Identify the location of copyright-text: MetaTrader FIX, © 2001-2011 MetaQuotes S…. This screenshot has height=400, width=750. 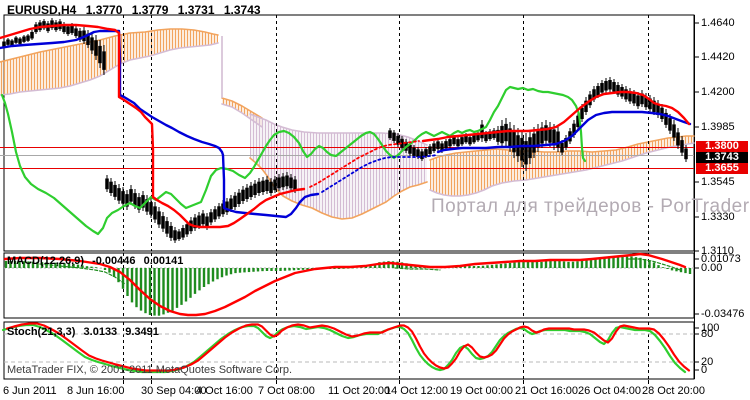
(150, 370).